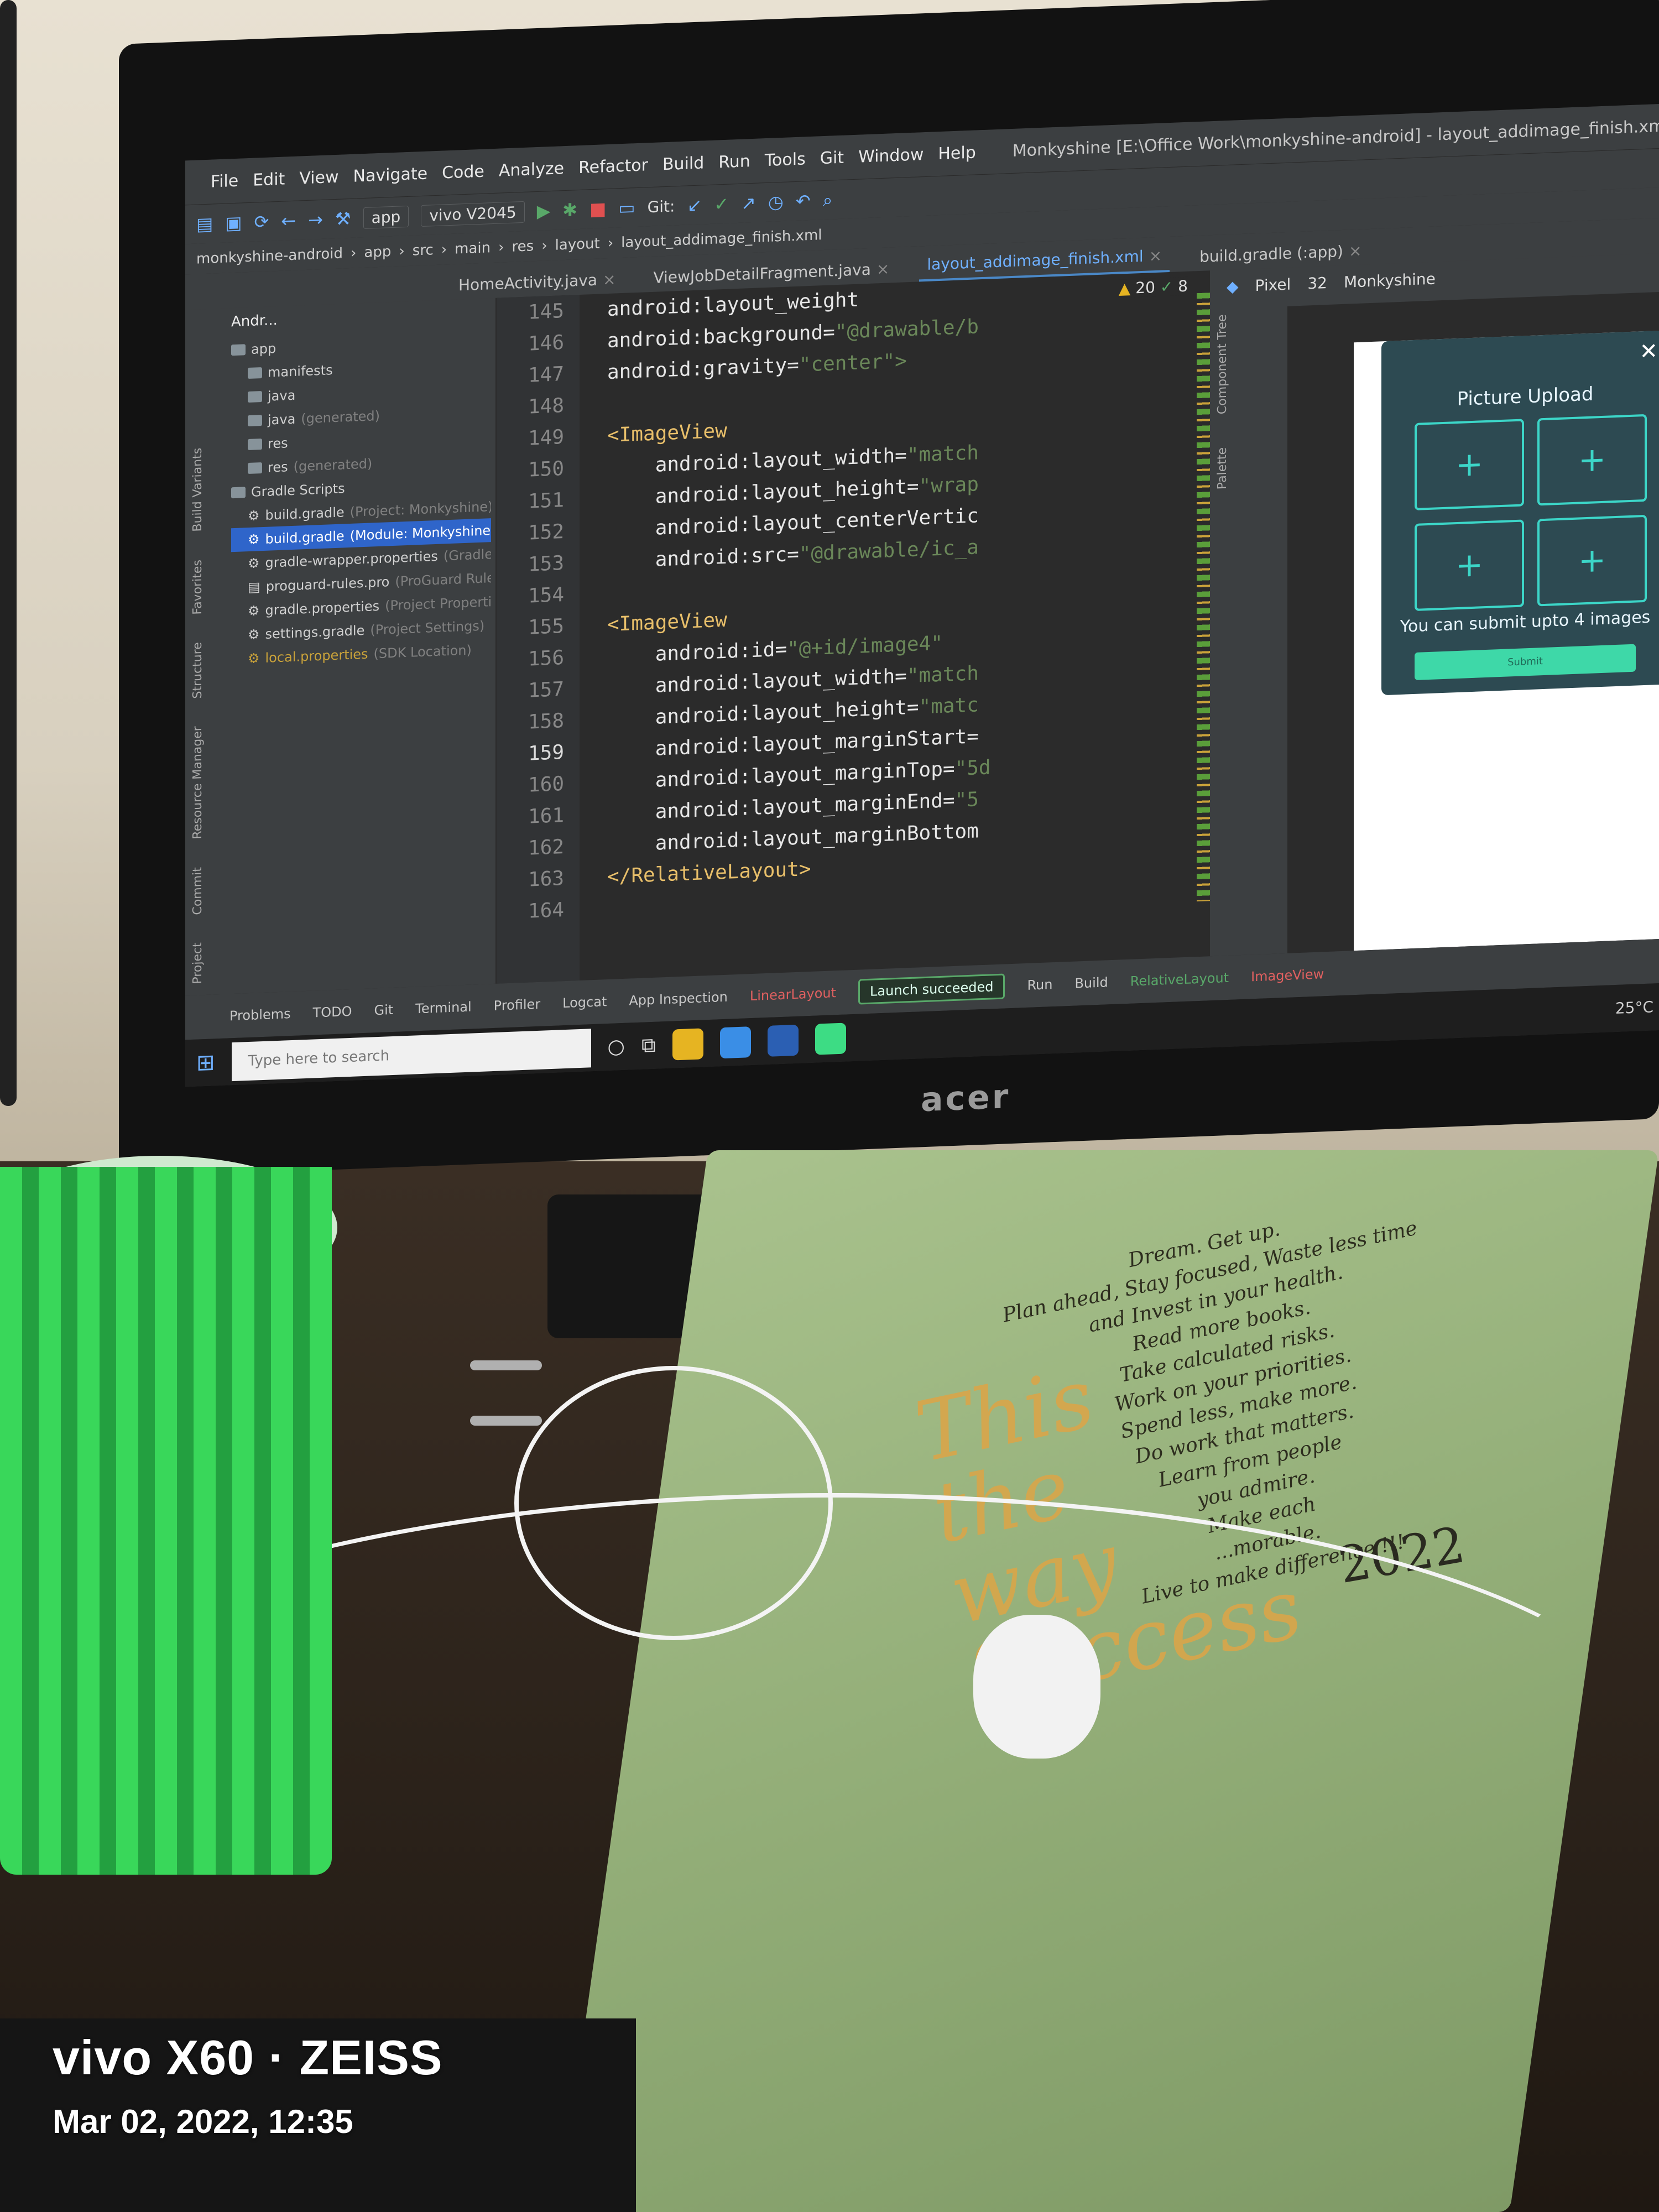 The height and width of the screenshot is (2212, 1659). I want to click on layers-icon: ◆, so click(1233, 286).